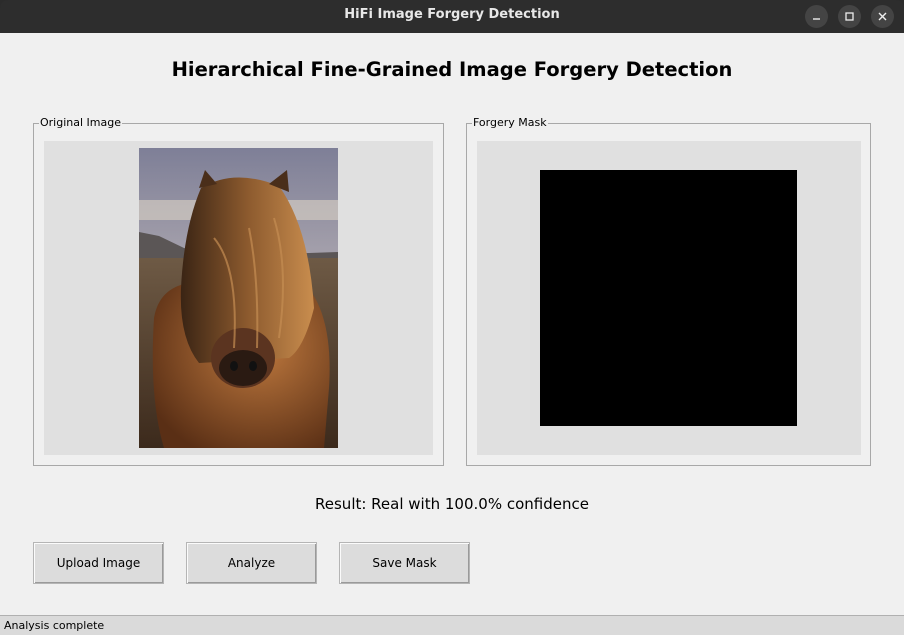 The width and height of the screenshot is (904, 635). Describe the element at coordinates (251, 563) in the screenshot. I see `analyze-button: Analyze` at that location.